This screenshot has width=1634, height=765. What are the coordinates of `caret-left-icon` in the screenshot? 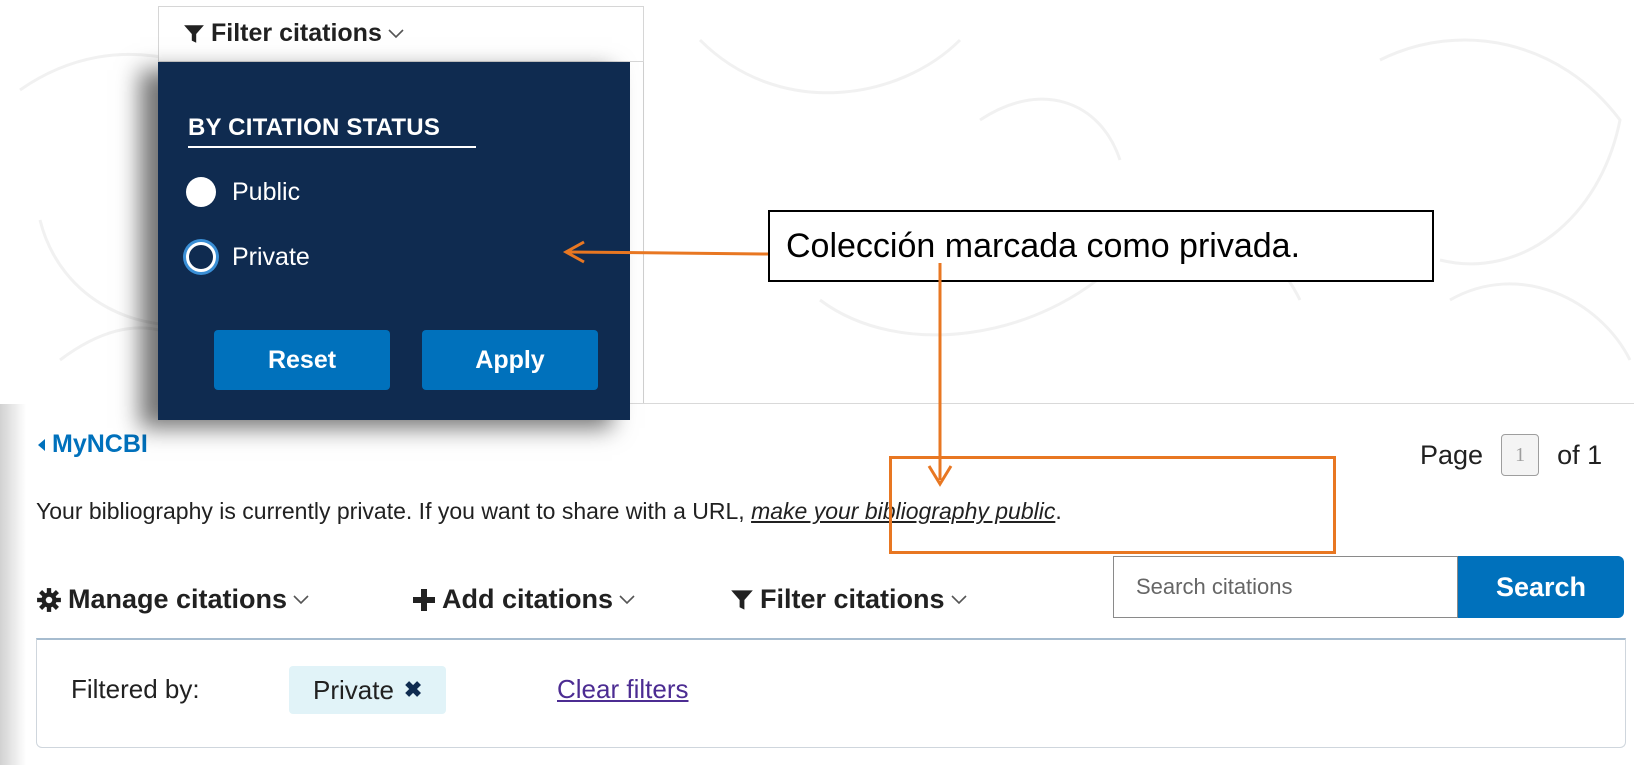 It's located at (41, 444).